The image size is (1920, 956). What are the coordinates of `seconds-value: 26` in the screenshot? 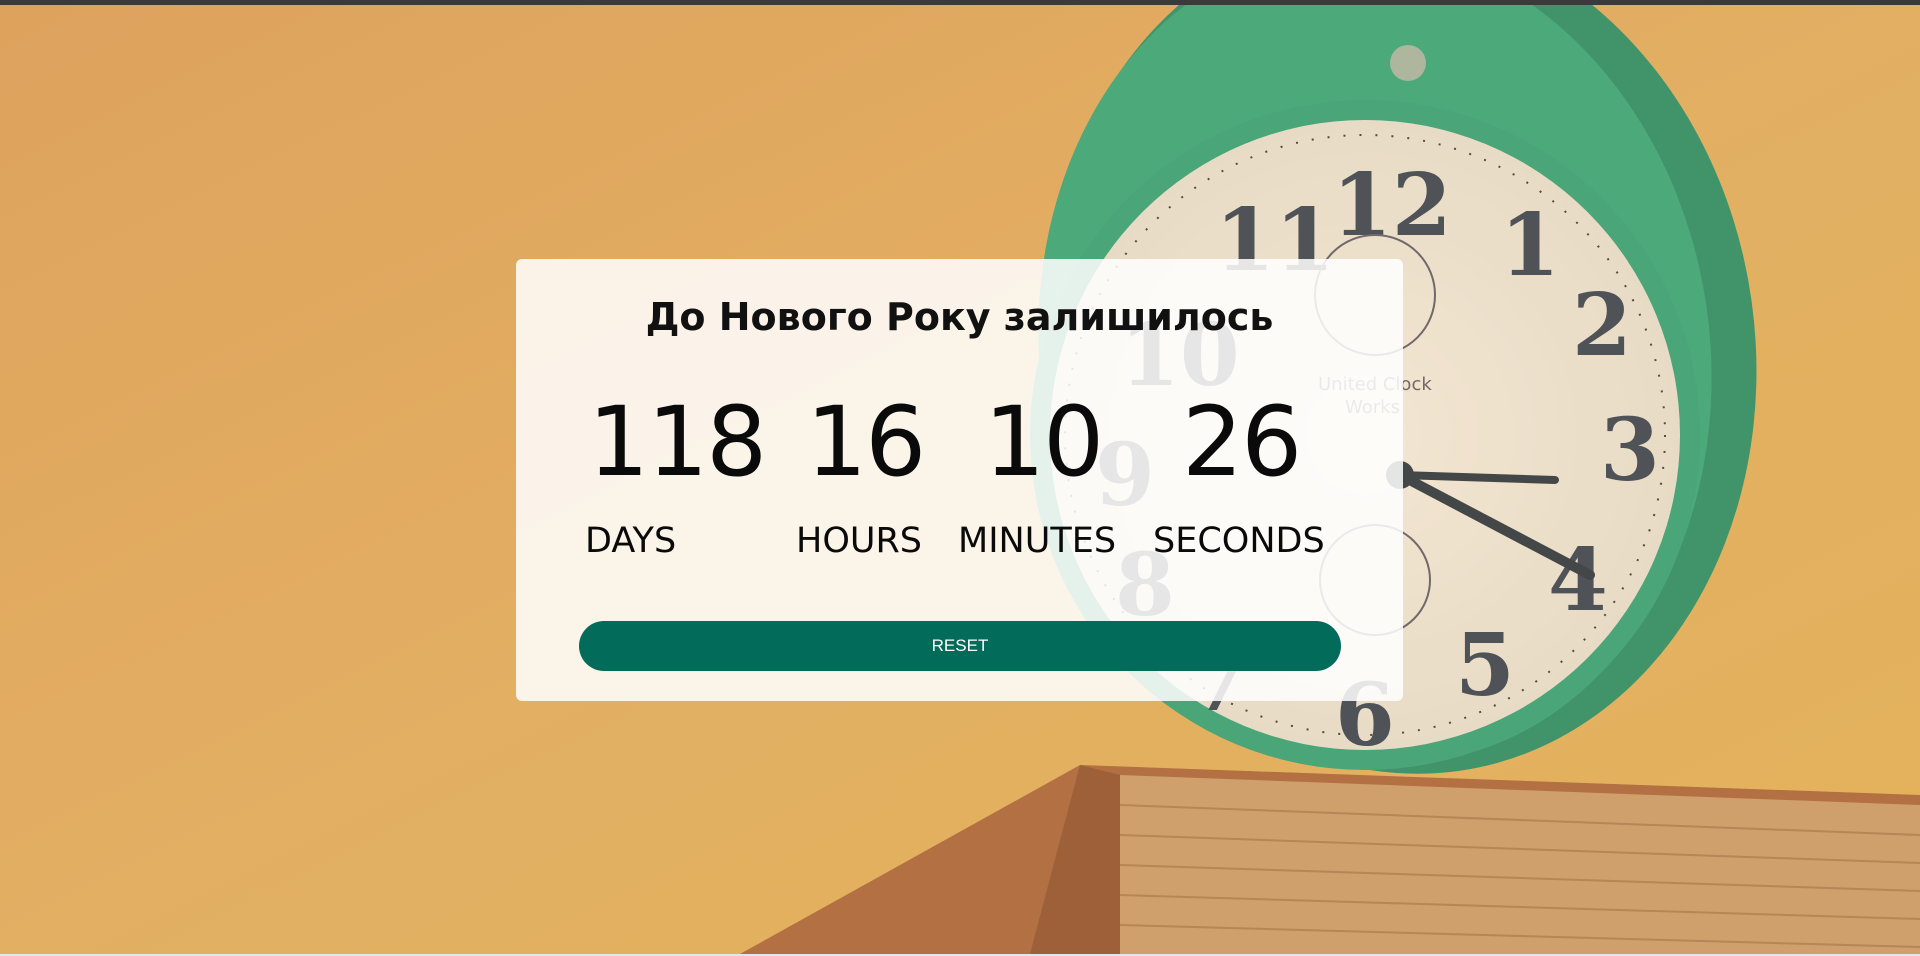 It's located at (1242, 442).